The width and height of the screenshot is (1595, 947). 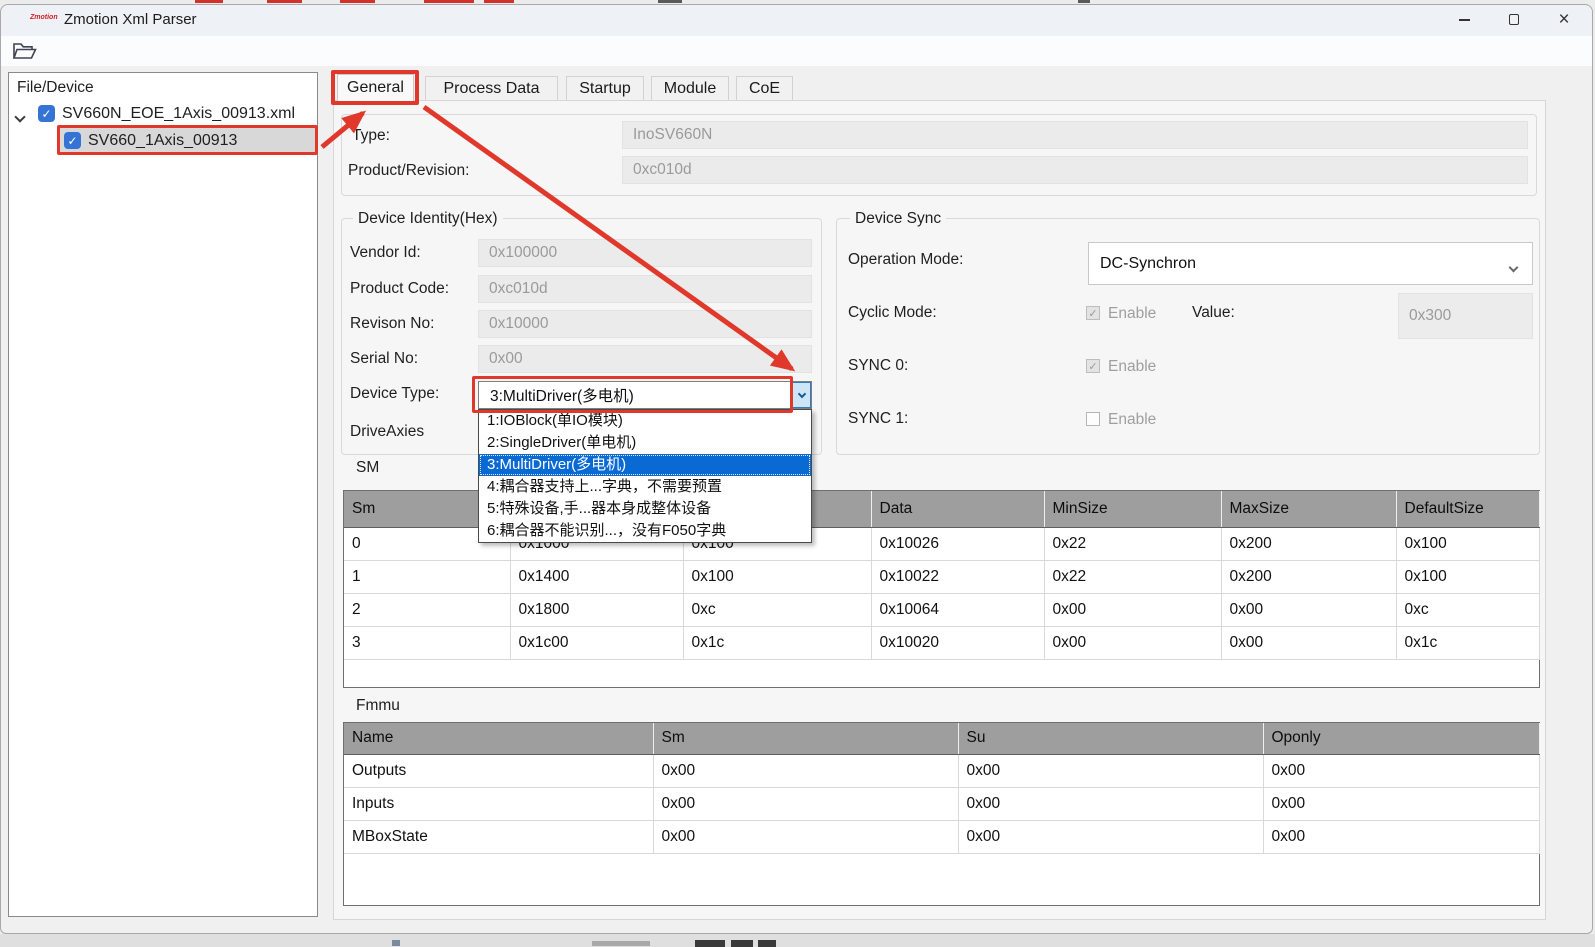 I want to click on maximize-button, so click(x=1514, y=19).